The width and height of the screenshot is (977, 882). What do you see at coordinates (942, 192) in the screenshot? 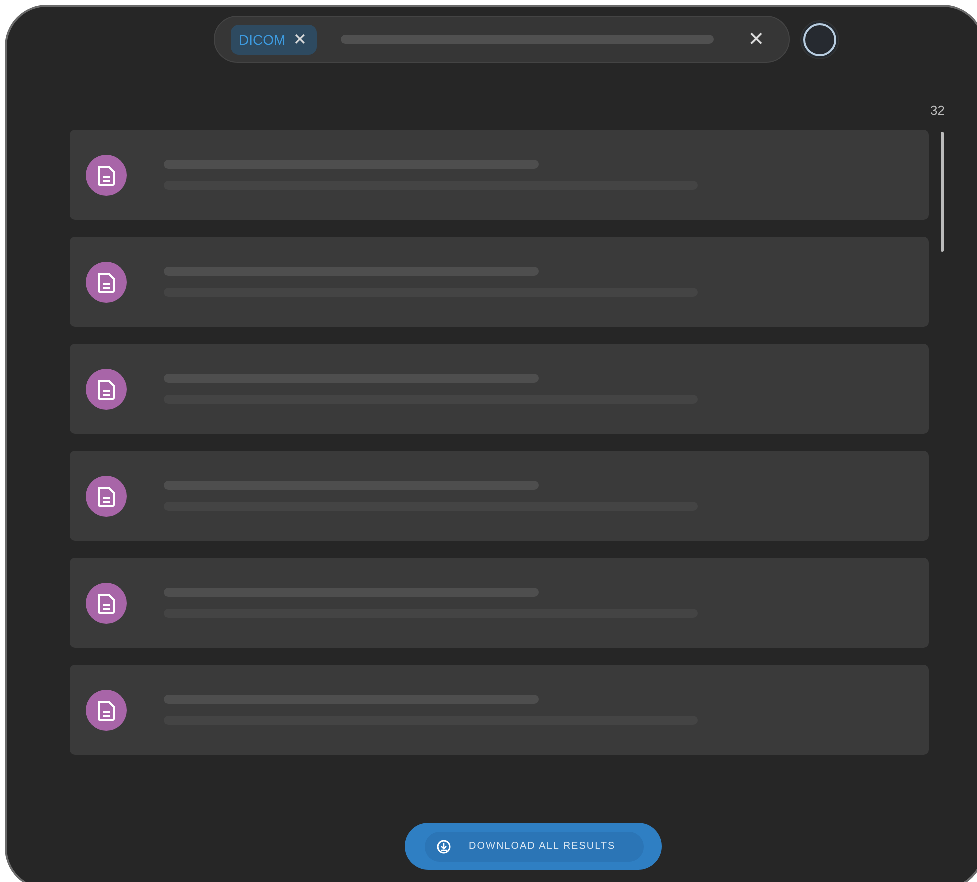
I see `scrollbar` at bounding box center [942, 192].